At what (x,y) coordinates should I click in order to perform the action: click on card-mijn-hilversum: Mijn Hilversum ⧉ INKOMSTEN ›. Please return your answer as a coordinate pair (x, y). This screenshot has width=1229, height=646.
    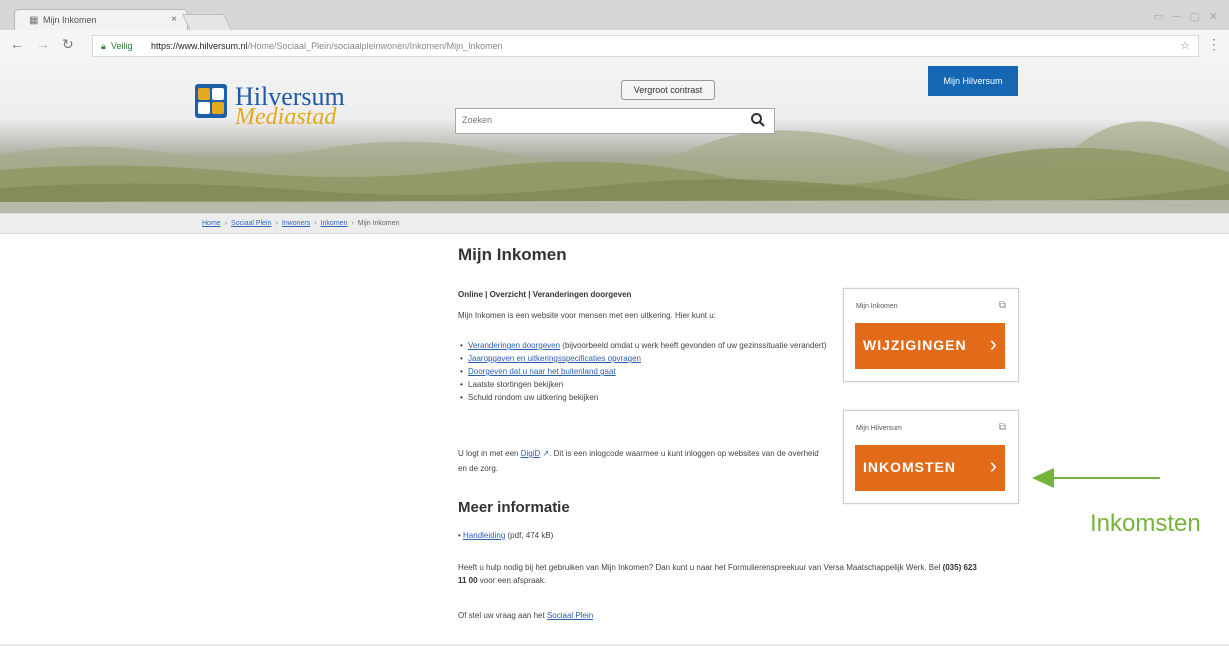
    Looking at the image, I should click on (931, 457).